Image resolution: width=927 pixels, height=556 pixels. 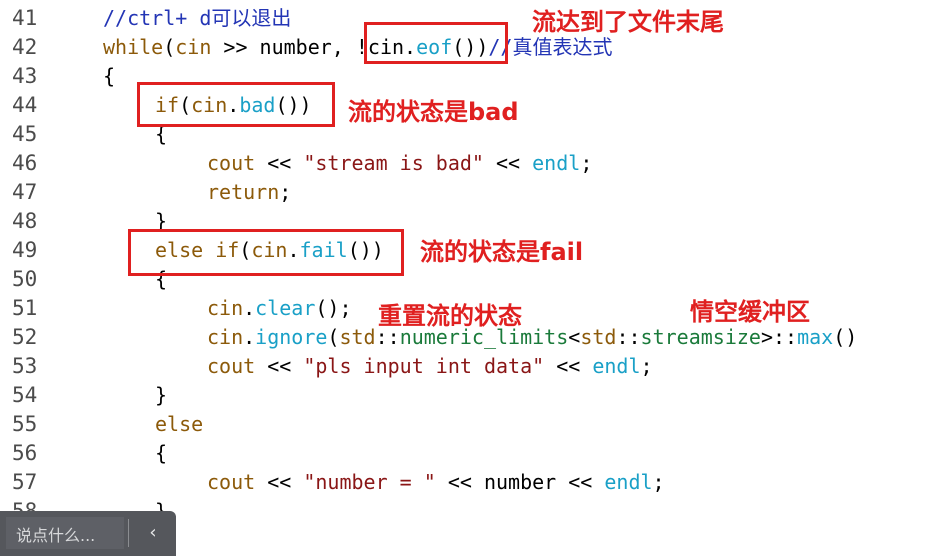 What do you see at coordinates (153, 533) in the screenshot?
I see `chevron-left-icon: ‹` at bounding box center [153, 533].